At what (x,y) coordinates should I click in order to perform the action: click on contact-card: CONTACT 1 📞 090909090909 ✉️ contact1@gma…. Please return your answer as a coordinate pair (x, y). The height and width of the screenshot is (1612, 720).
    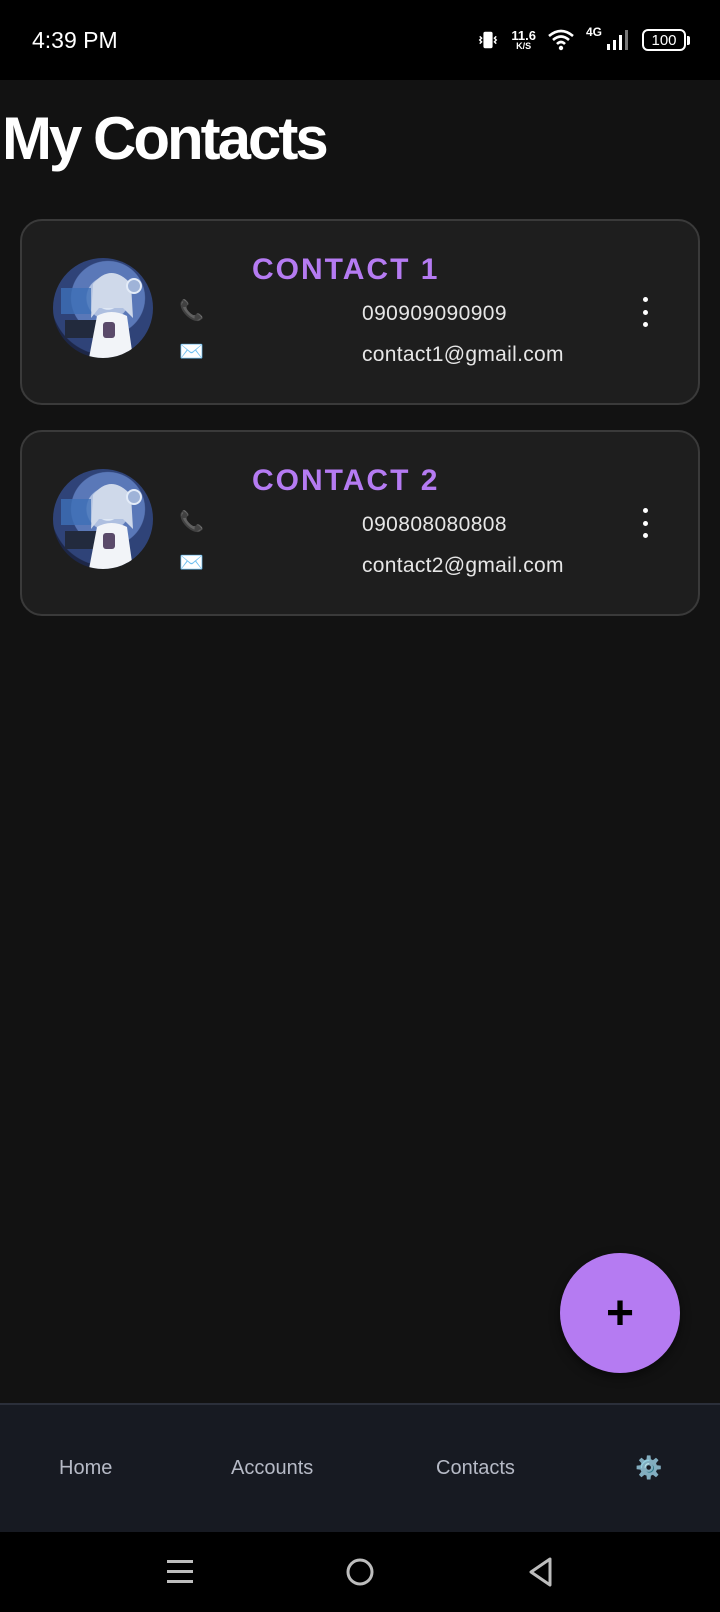
    Looking at the image, I should click on (360, 312).